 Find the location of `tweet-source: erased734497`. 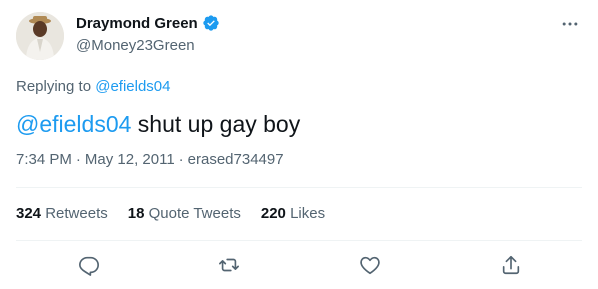

tweet-source: erased734497 is located at coordinates (235, 159).